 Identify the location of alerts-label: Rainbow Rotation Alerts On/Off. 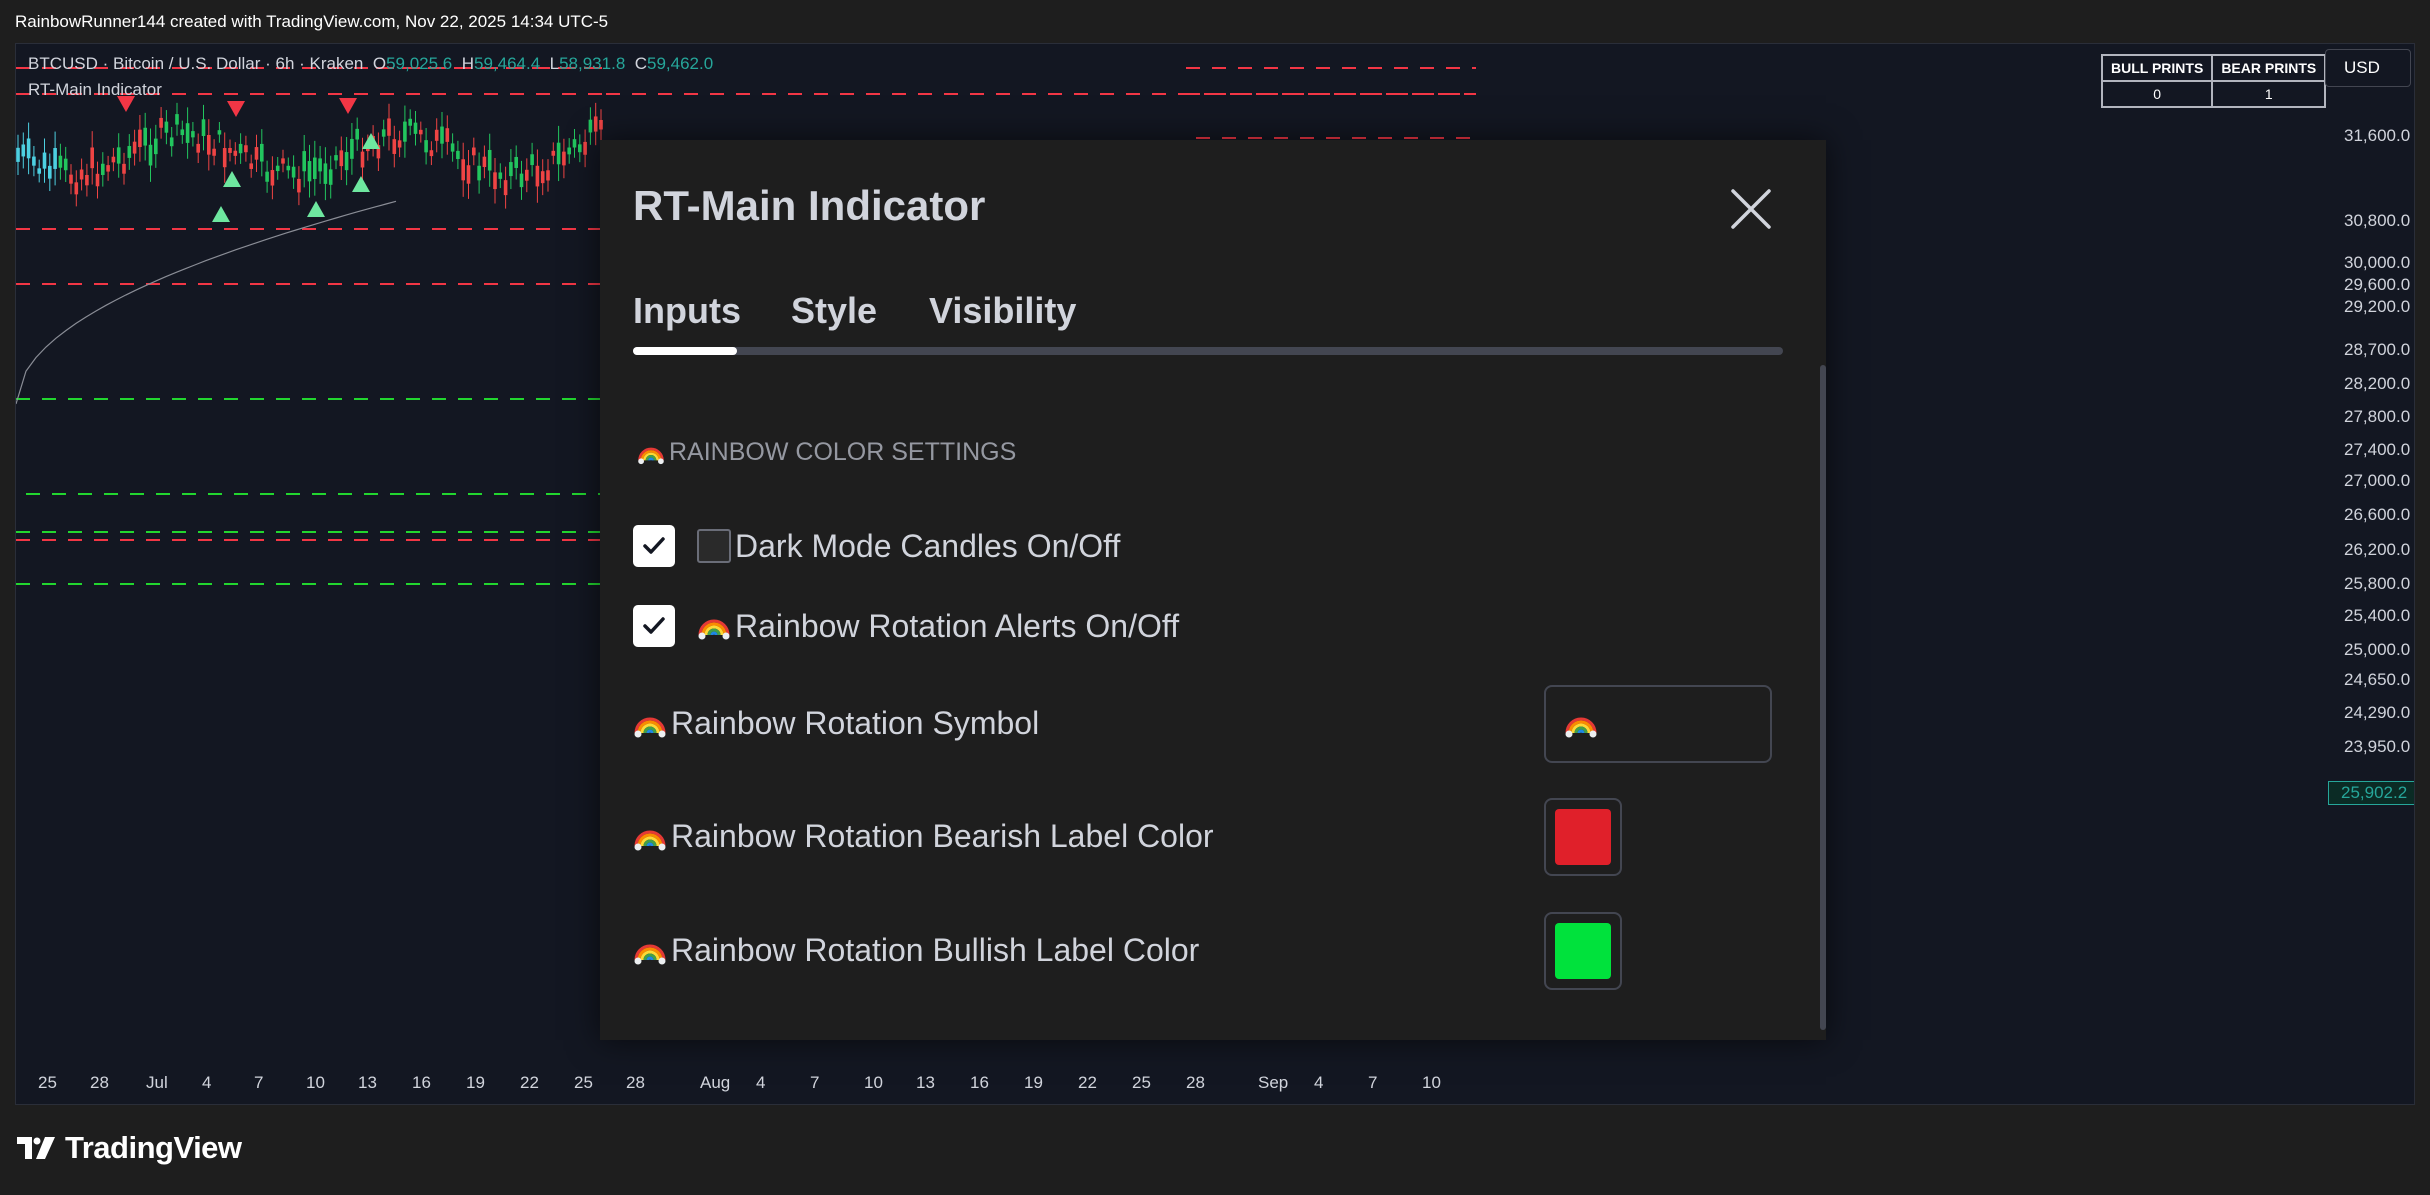
(957, 625).